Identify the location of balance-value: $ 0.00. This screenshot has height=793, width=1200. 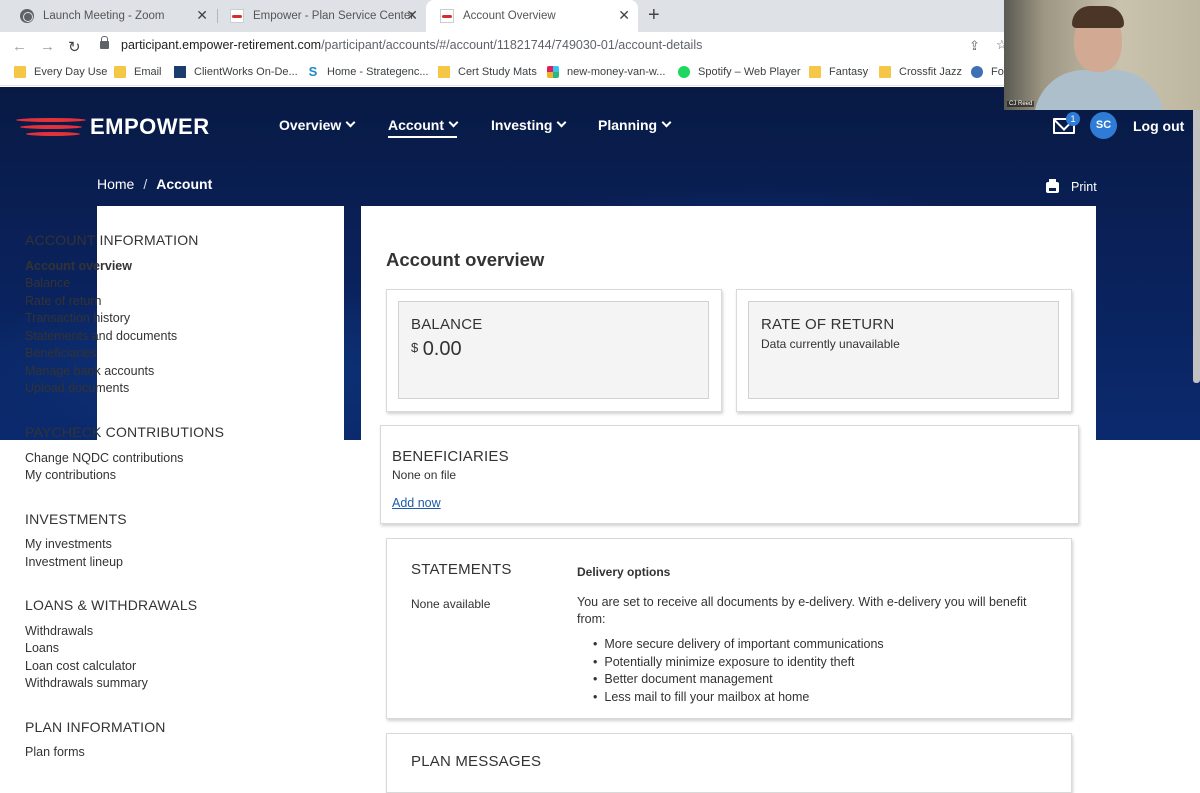
(436, 349).